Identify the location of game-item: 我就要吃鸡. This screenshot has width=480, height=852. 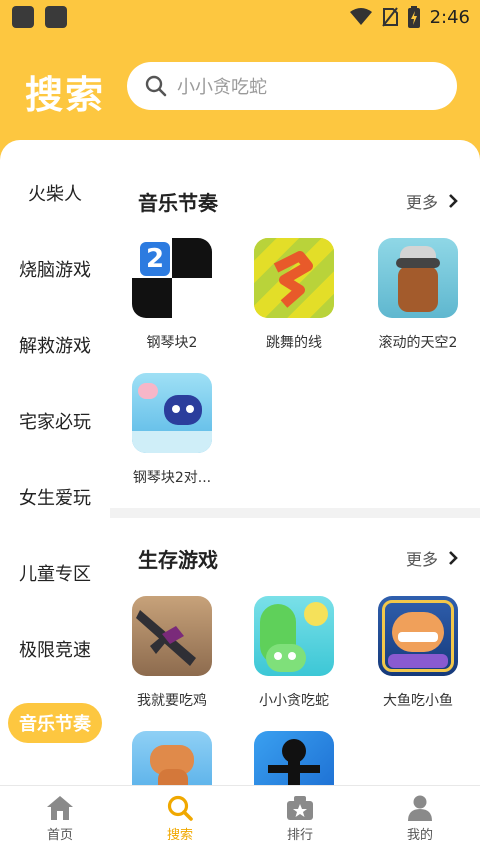
(172, 653).